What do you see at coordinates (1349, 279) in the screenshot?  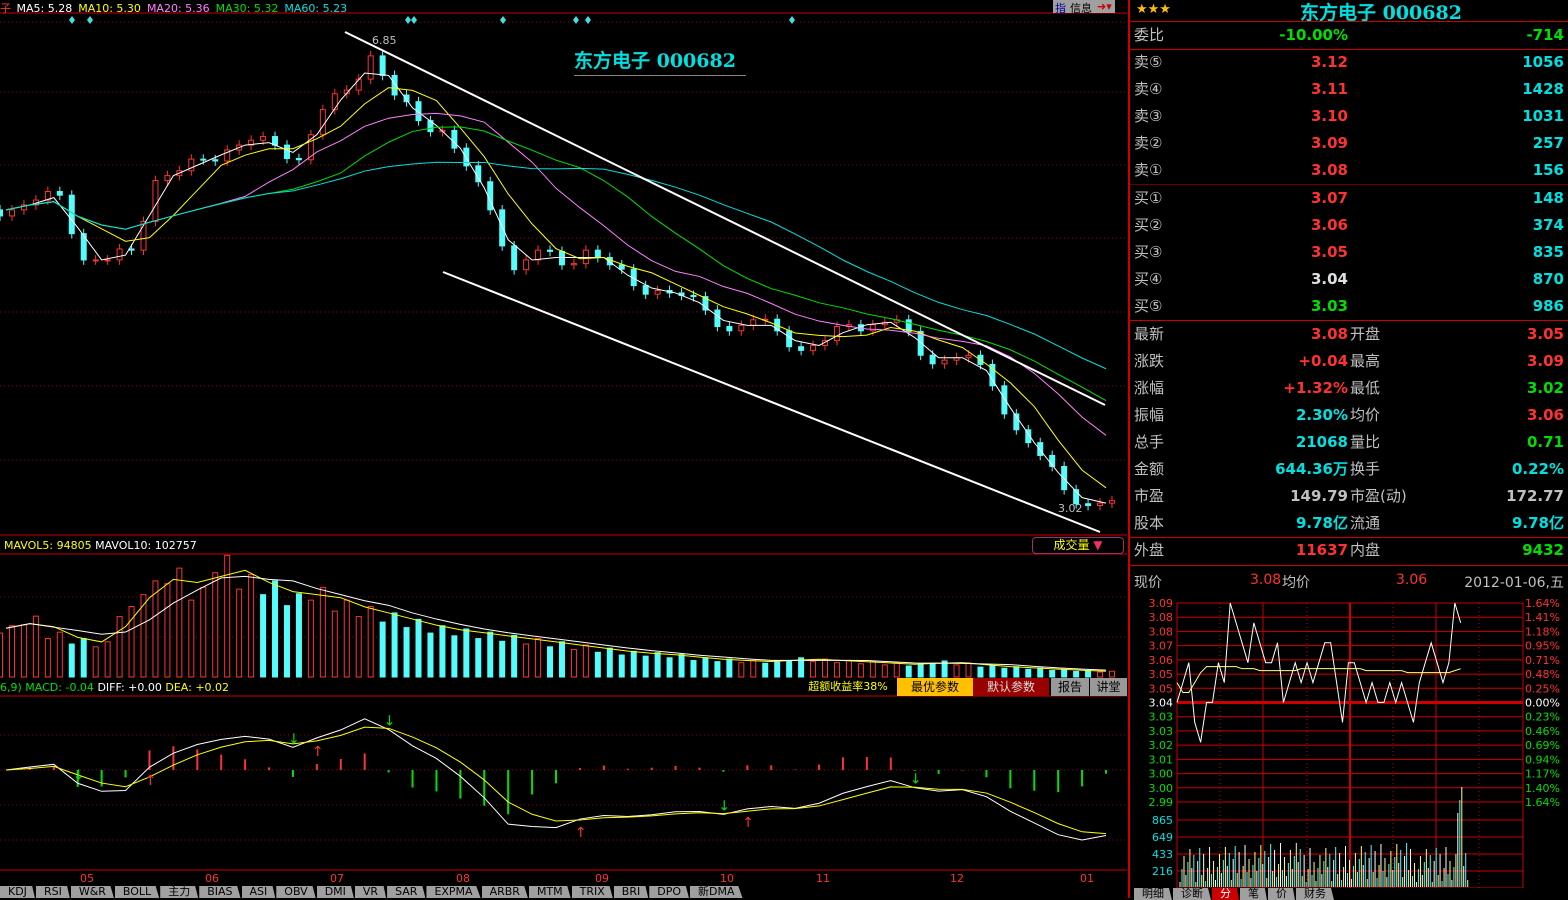 I see `bid-row: 买④ 3.04 870` at bounding box center [1349, 279].